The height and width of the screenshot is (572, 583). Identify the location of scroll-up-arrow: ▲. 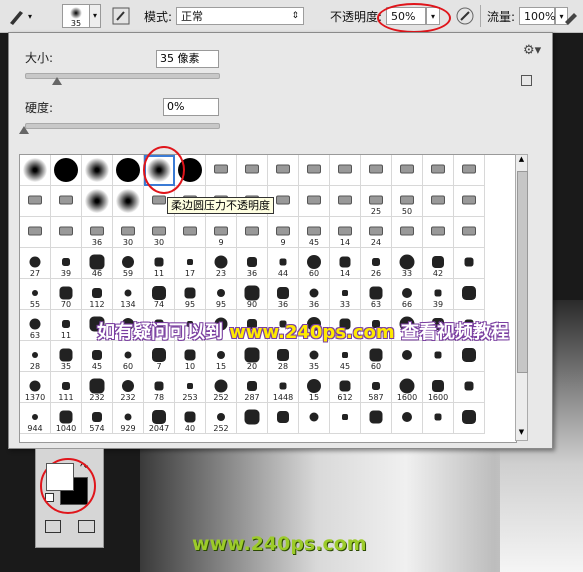
(521, 161).